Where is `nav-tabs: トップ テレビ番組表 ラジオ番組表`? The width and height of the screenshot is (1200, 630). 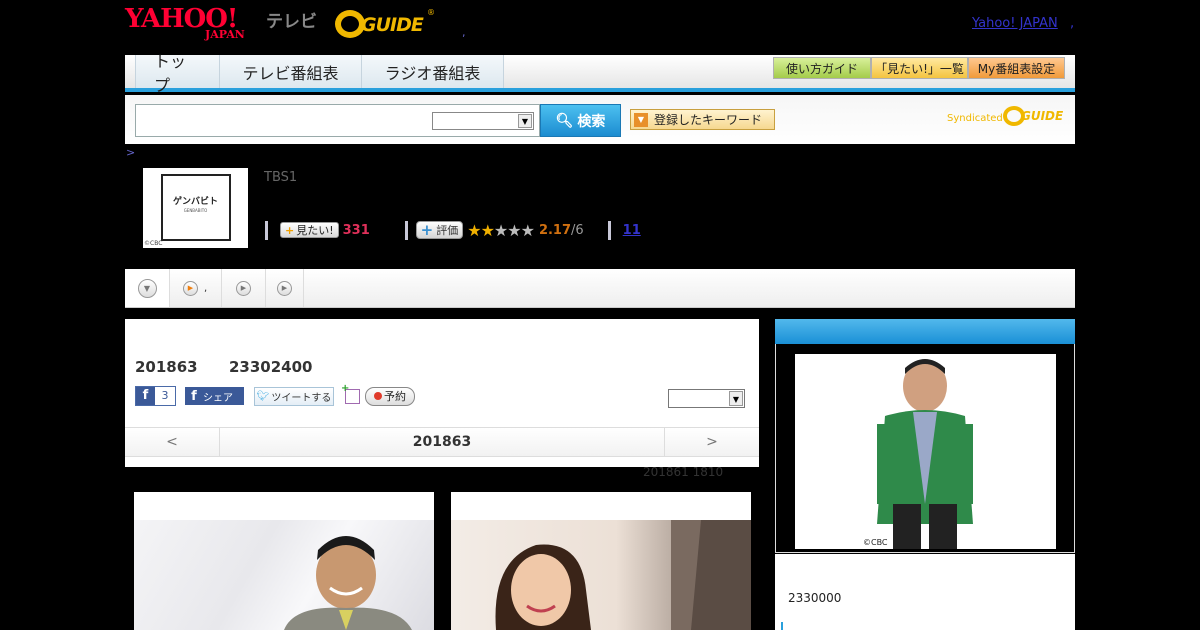 nav-tabs: トップ テレビ番組表 ラジオ番組表 is located at coordinates (319, 73).